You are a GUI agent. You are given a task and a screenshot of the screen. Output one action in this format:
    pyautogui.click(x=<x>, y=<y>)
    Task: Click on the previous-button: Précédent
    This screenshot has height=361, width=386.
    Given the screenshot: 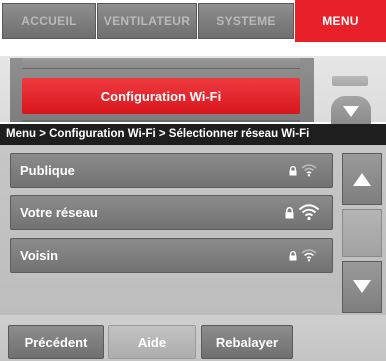 What is the action you would take?
    pyautogui.click(x=56, y=342)
    